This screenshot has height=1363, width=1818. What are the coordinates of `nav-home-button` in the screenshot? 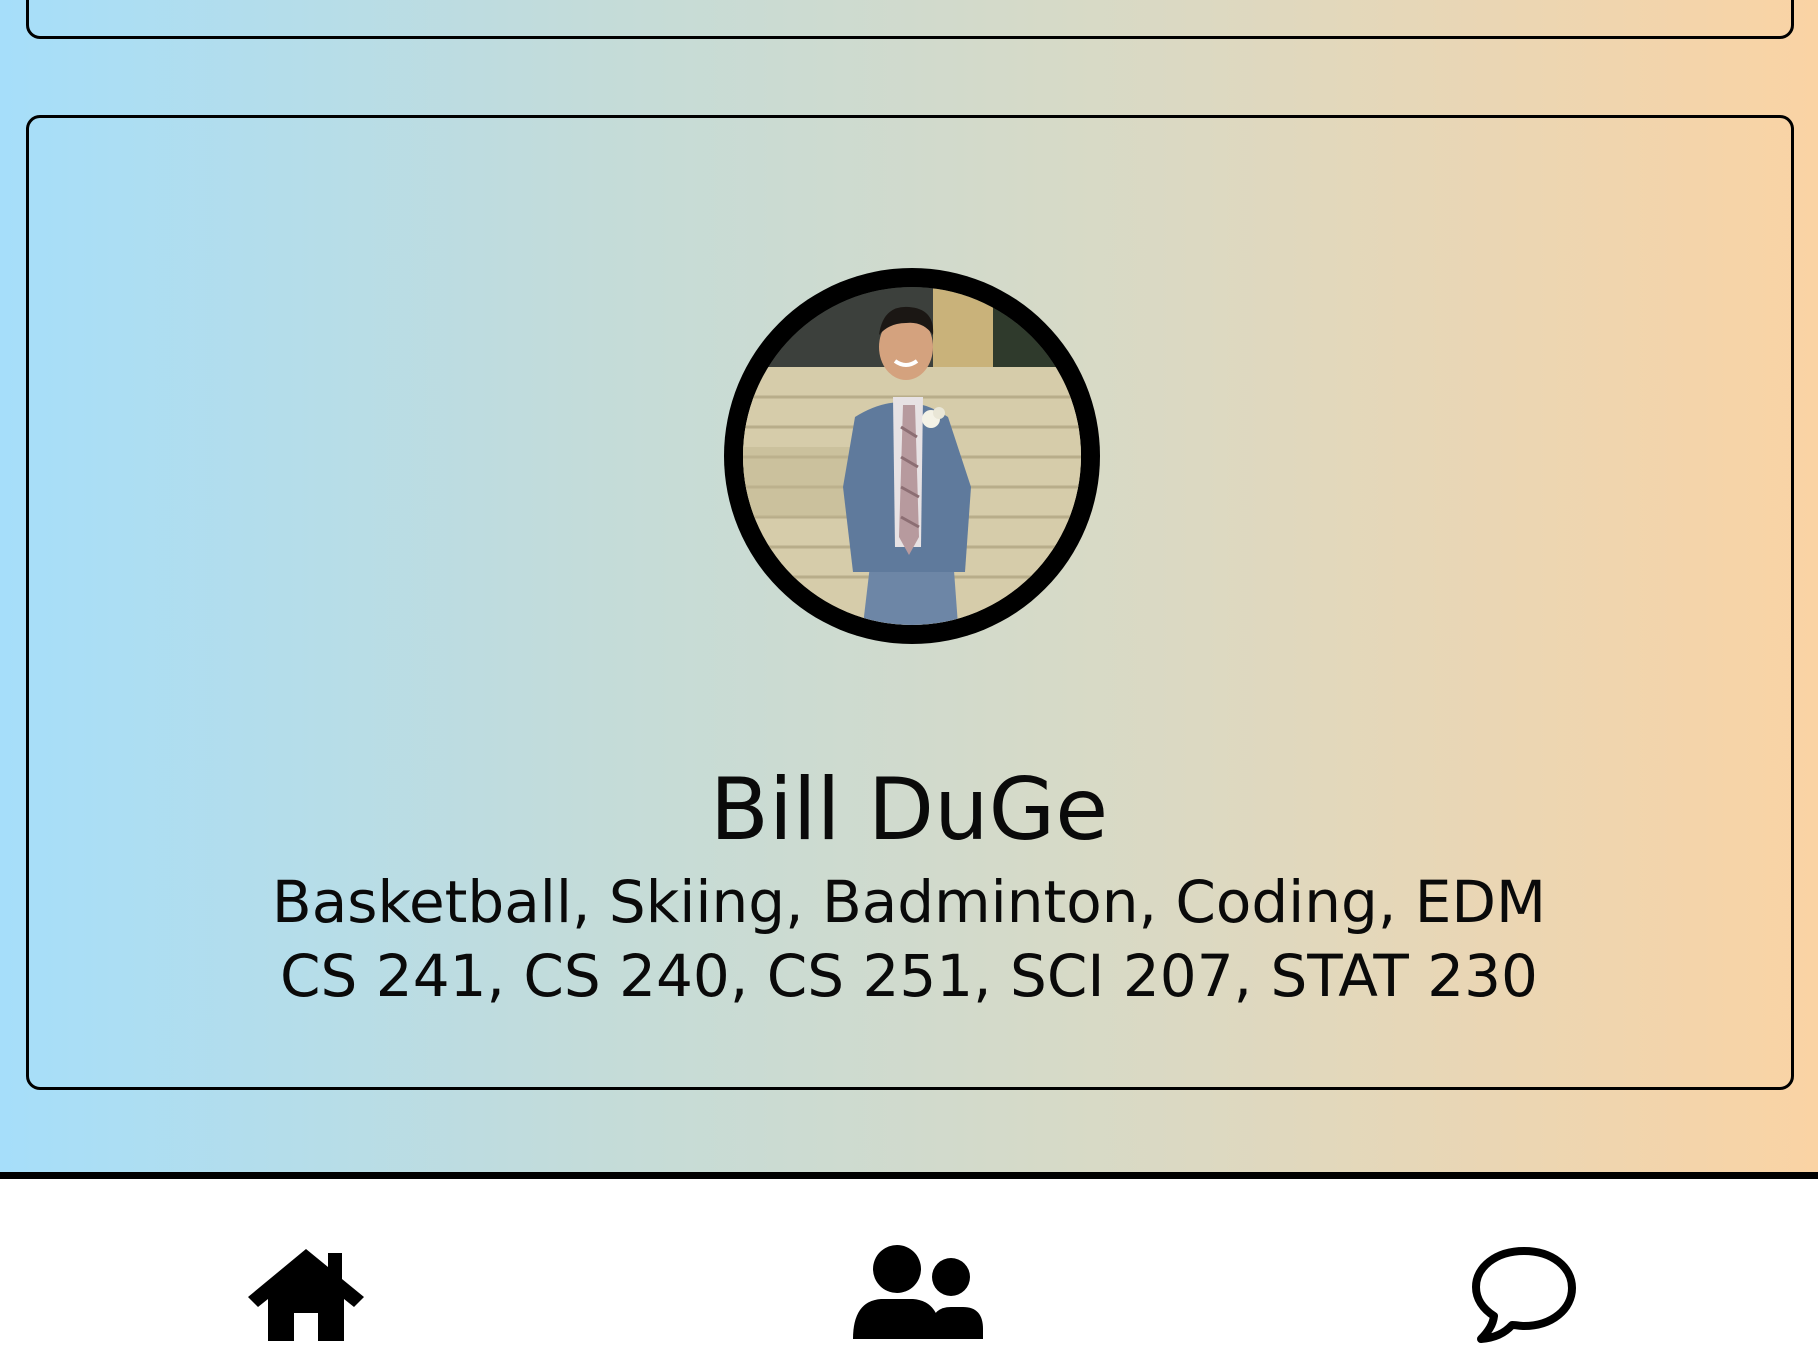 It's located at (306, 1298).